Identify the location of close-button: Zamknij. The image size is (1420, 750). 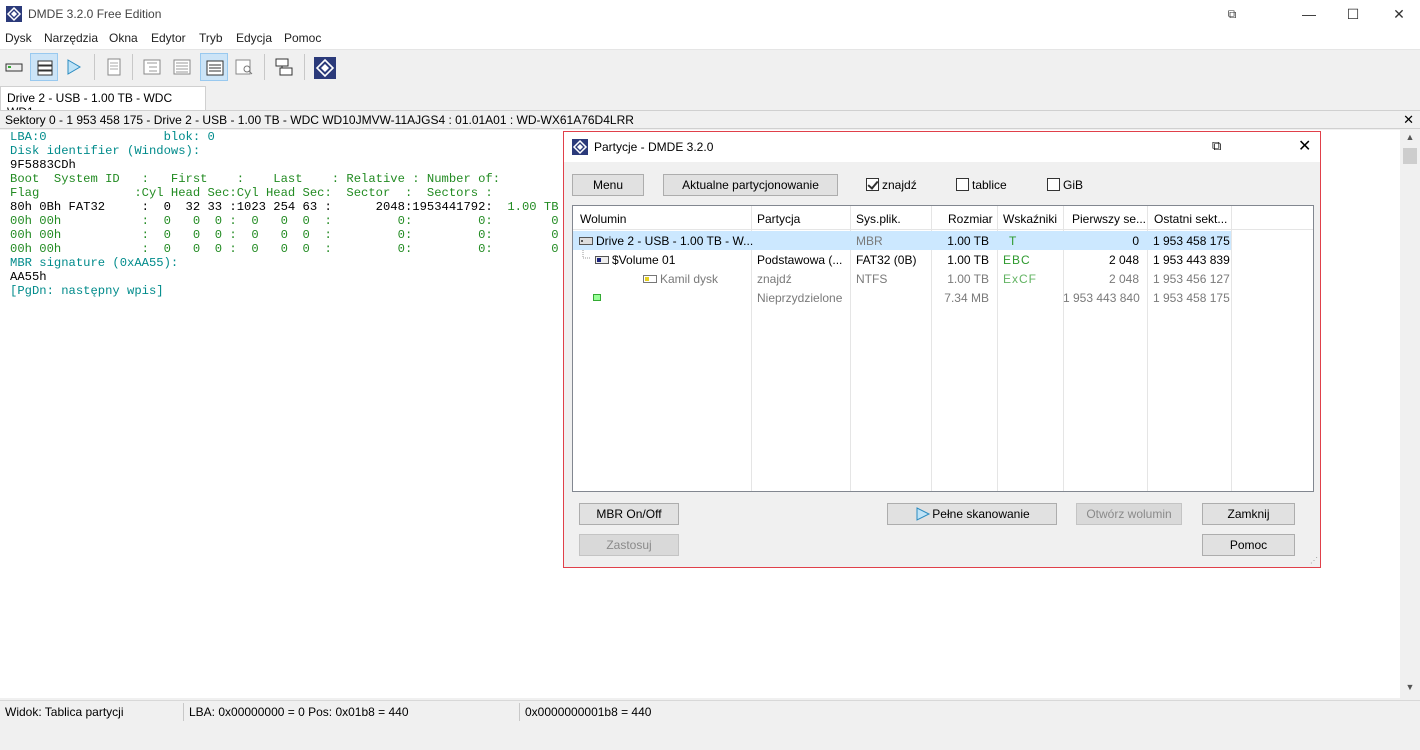
(1248, 514).